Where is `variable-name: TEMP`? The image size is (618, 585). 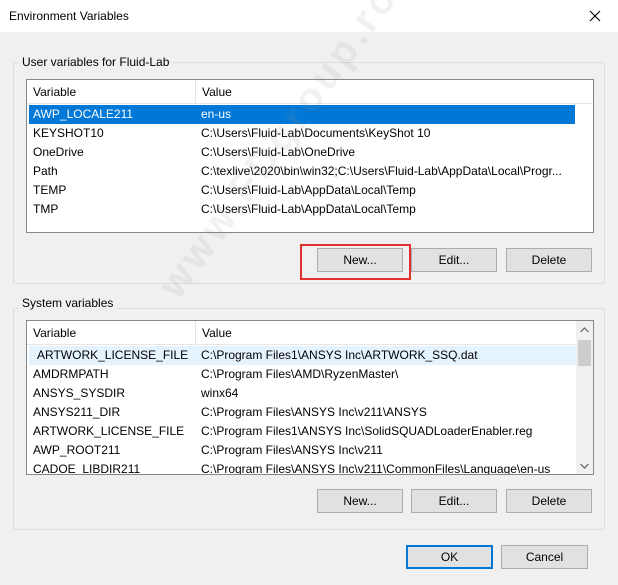 variable-name: TEMP is located at coordinates (50, 190).